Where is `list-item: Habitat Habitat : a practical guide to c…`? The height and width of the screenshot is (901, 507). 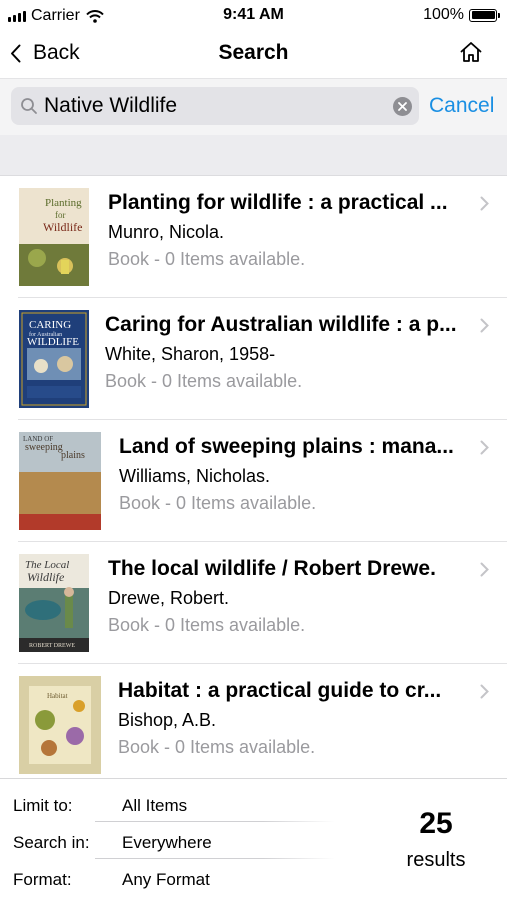
list-item: Habitat Habitat : a practical guide to c… is located at coordinates (253, 721).